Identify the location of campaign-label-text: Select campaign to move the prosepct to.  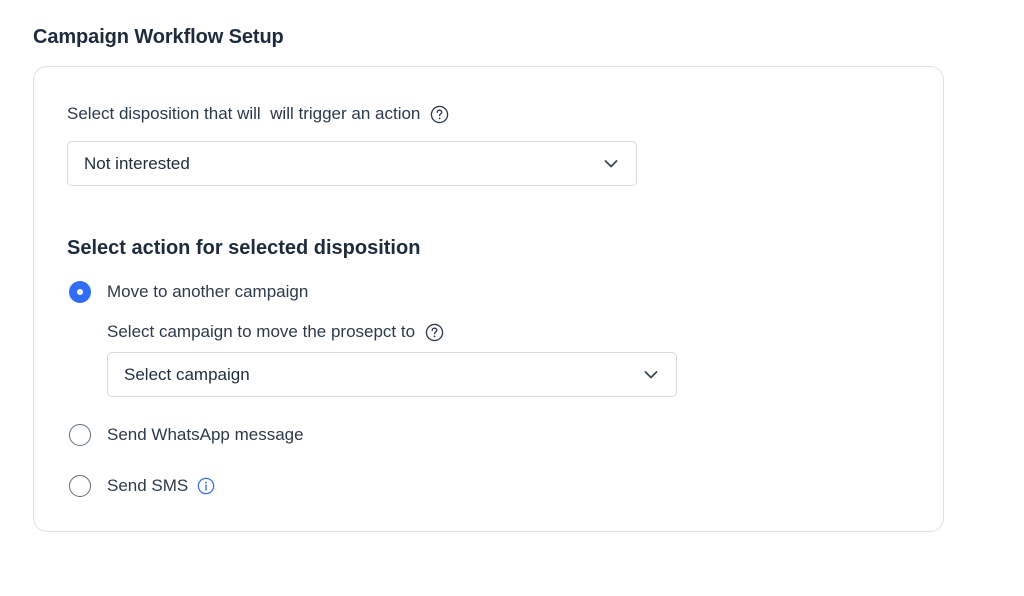
(261, 331).